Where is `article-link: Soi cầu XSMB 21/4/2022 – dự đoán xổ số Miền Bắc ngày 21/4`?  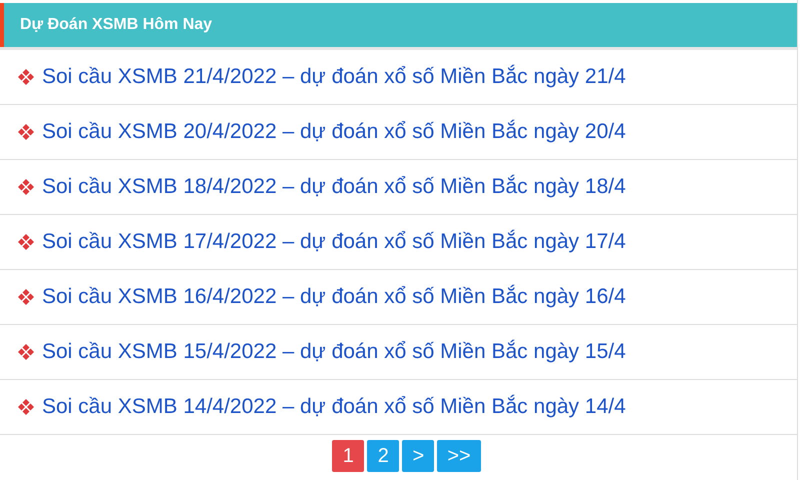 article-link: Soi cầu XSMB 21/4/2022 – dự đoán xổ số Miền Bắc ngày 21/4 is located at coordinates (334, 77).